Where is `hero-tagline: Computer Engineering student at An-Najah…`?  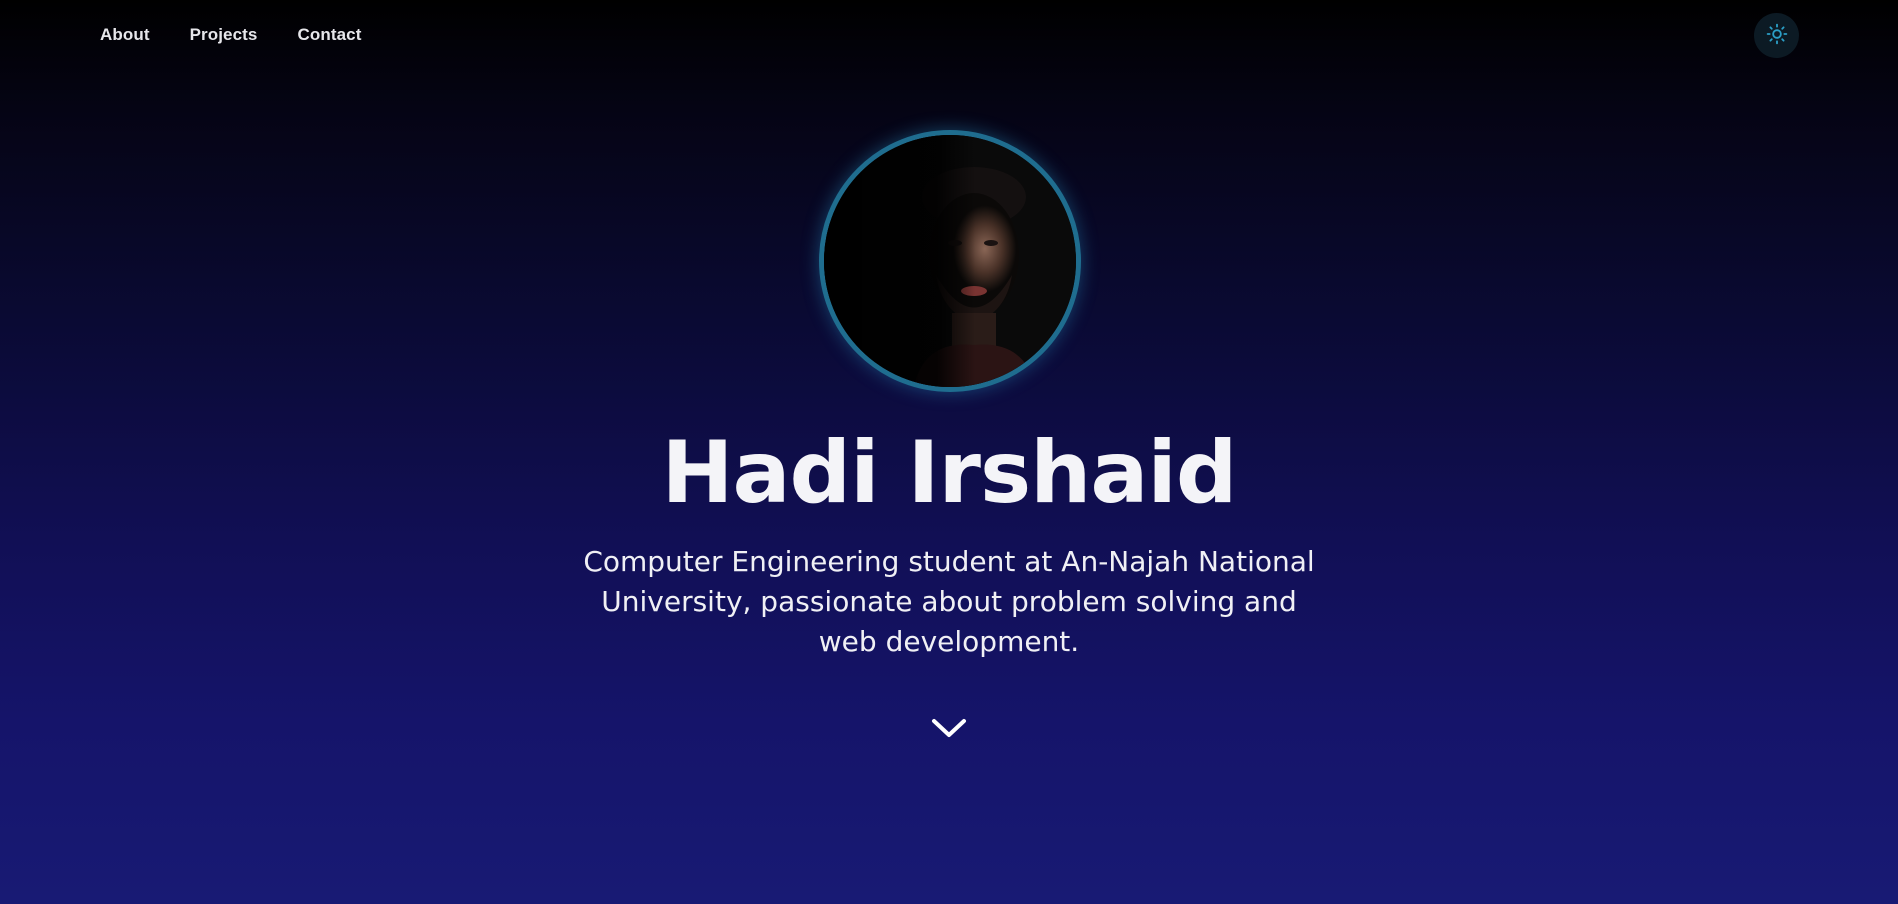
hero-tagline: Computer Engineering student at An-Najah… is located at coordinates (949, 601).